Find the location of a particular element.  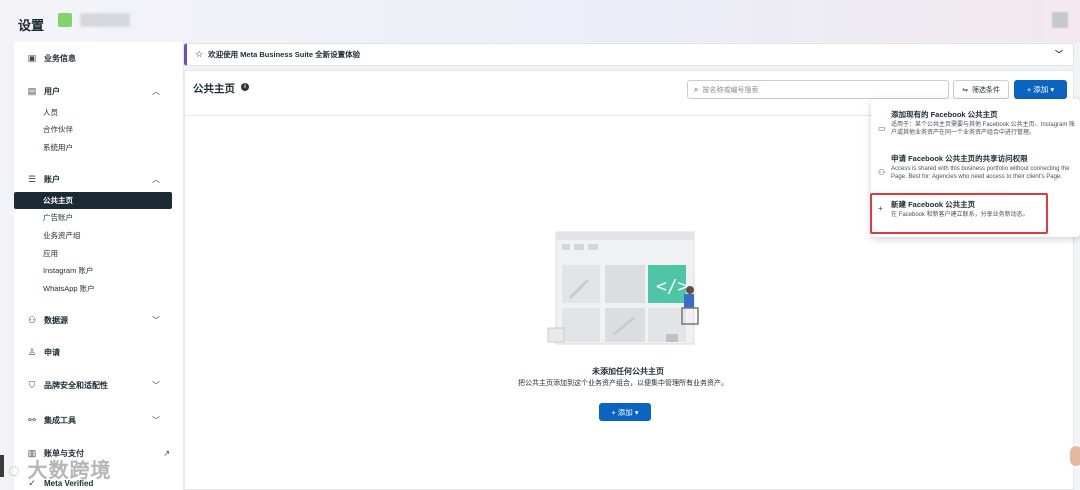

folder-icon: ▭ is located at coordinates (882, 128).